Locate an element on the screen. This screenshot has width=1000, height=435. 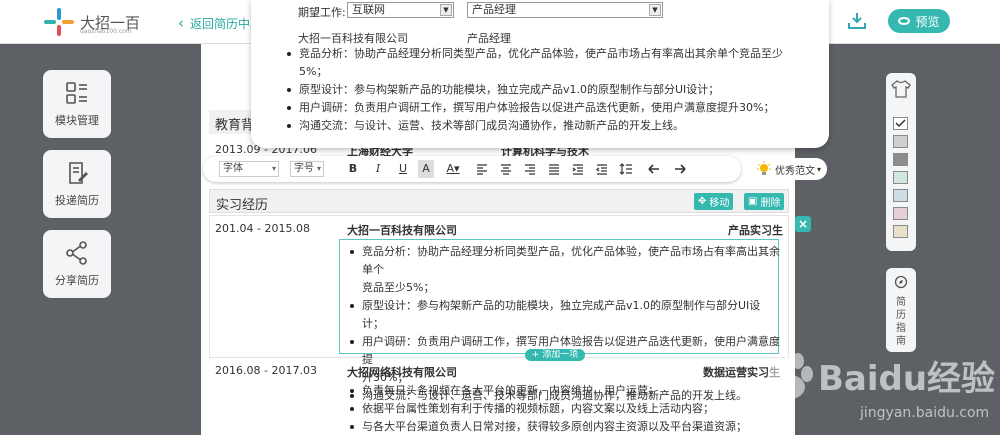
job-company: 大招一百科技有限公司 is located at coordinates (402, 230).